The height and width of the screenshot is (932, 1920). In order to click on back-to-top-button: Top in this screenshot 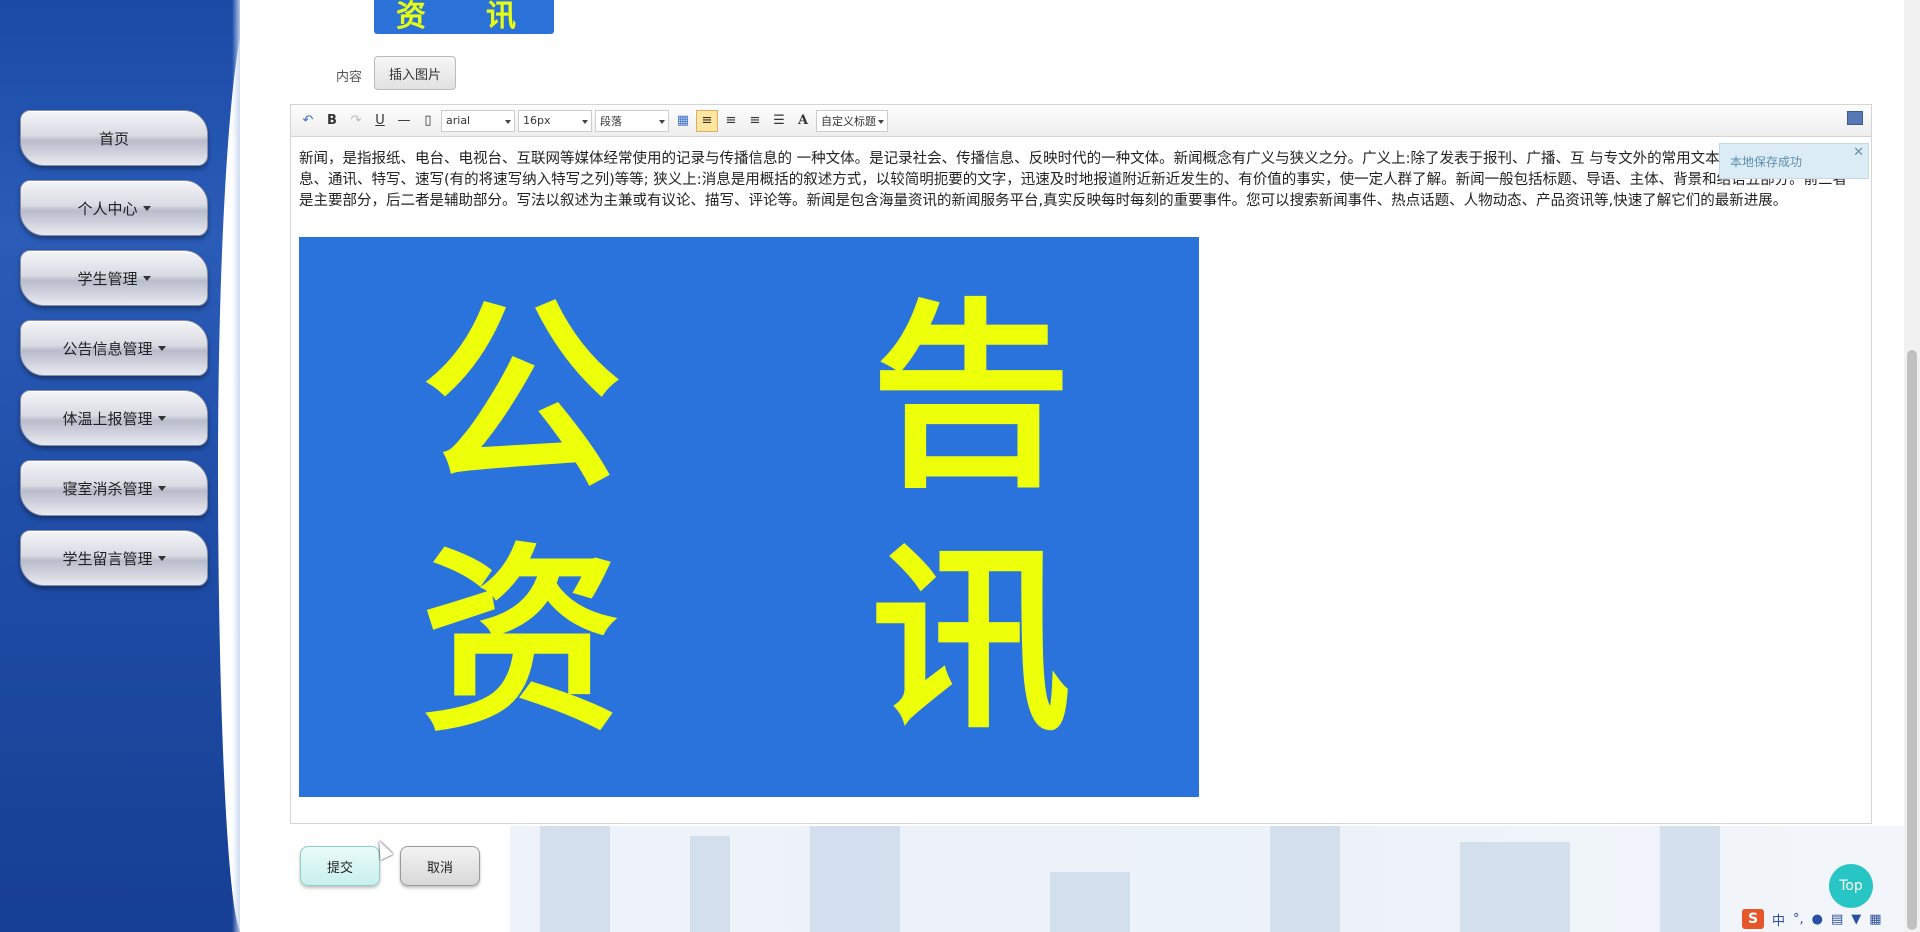, I will do `click(1851, 886)`.